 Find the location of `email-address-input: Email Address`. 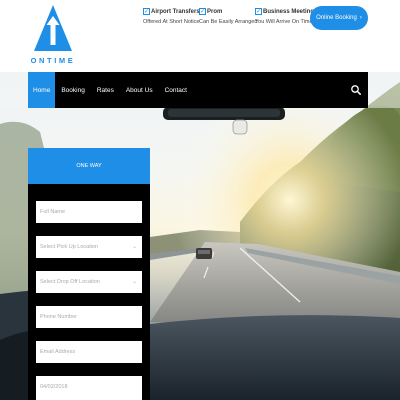

email-address-input: Email Address is located at coordinates (89, 352).